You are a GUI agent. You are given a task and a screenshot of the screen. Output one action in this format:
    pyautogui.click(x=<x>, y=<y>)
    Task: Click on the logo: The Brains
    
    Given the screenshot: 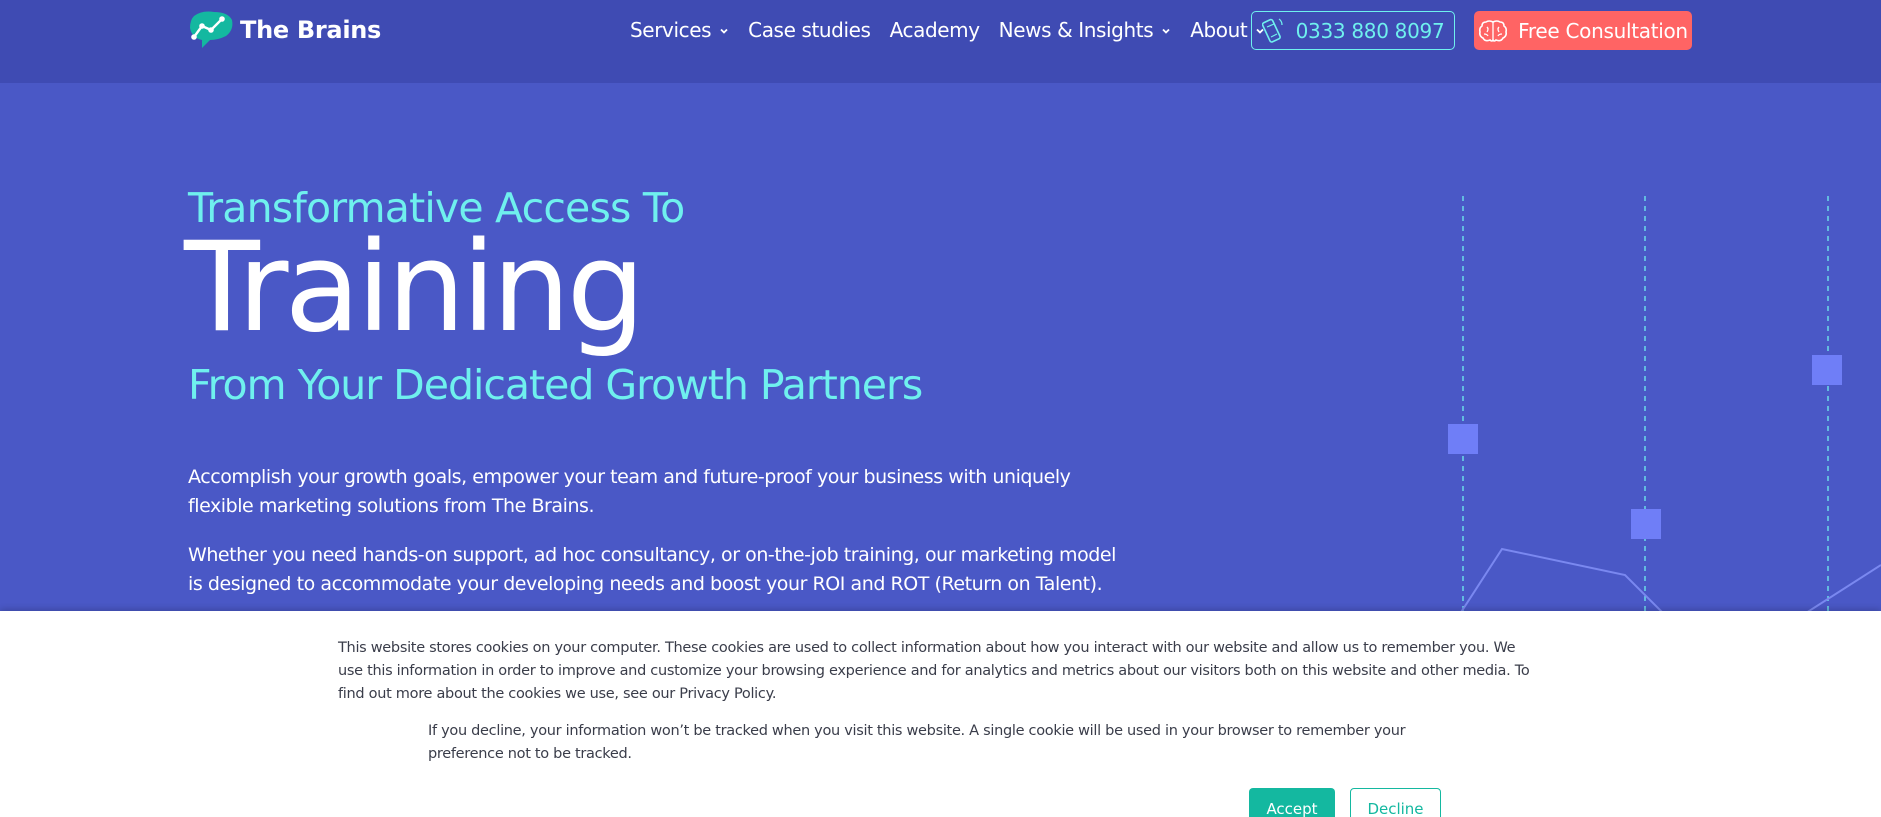 What is the action you would take?
    pyautogui.click(x=284, y=30)
    